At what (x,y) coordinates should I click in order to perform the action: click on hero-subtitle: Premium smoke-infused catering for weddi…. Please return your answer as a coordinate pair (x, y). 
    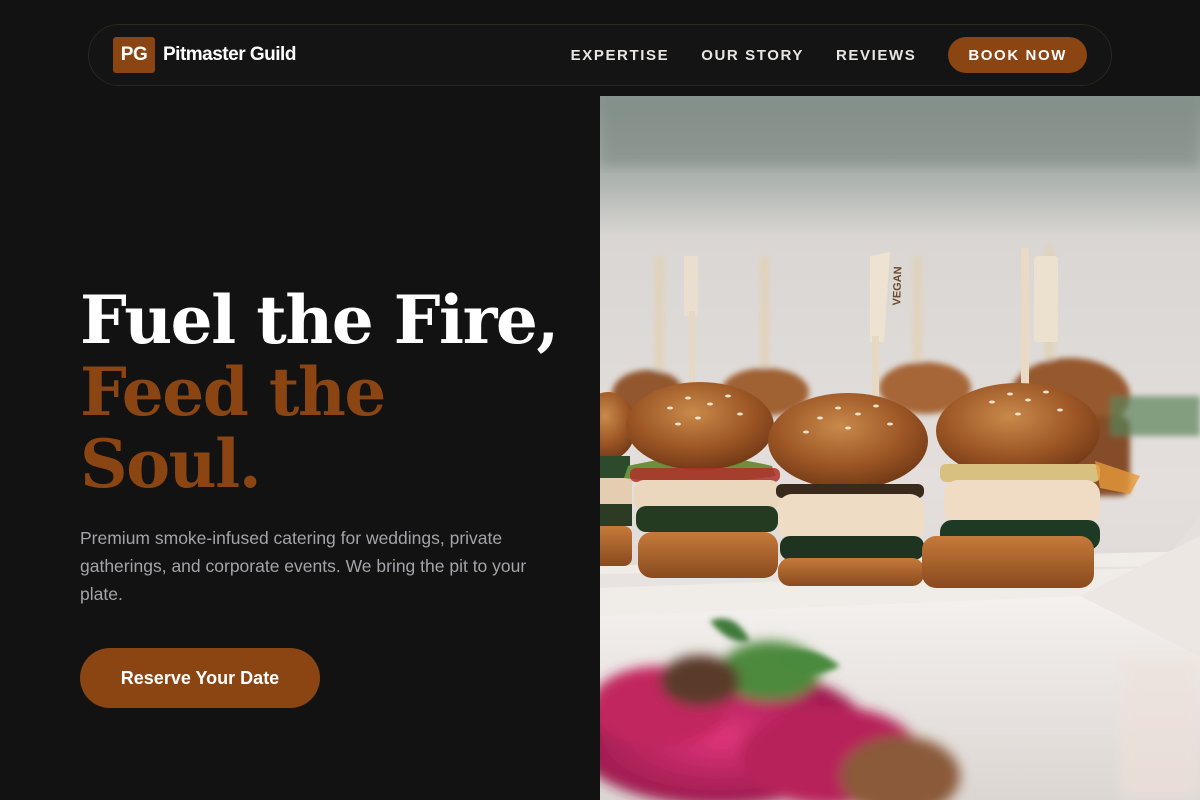
    Looking at the image, I should click on (303, 566).